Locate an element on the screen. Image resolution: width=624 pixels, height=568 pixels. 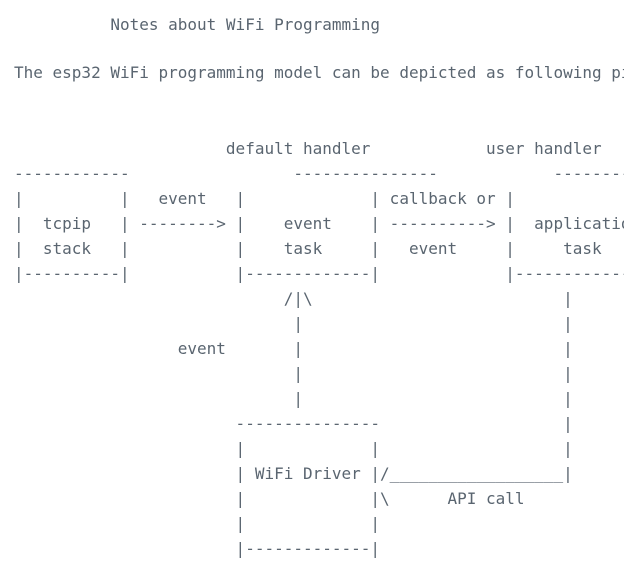
page-title: Notes about WiFi Programming is located at coordinates (197, 24).